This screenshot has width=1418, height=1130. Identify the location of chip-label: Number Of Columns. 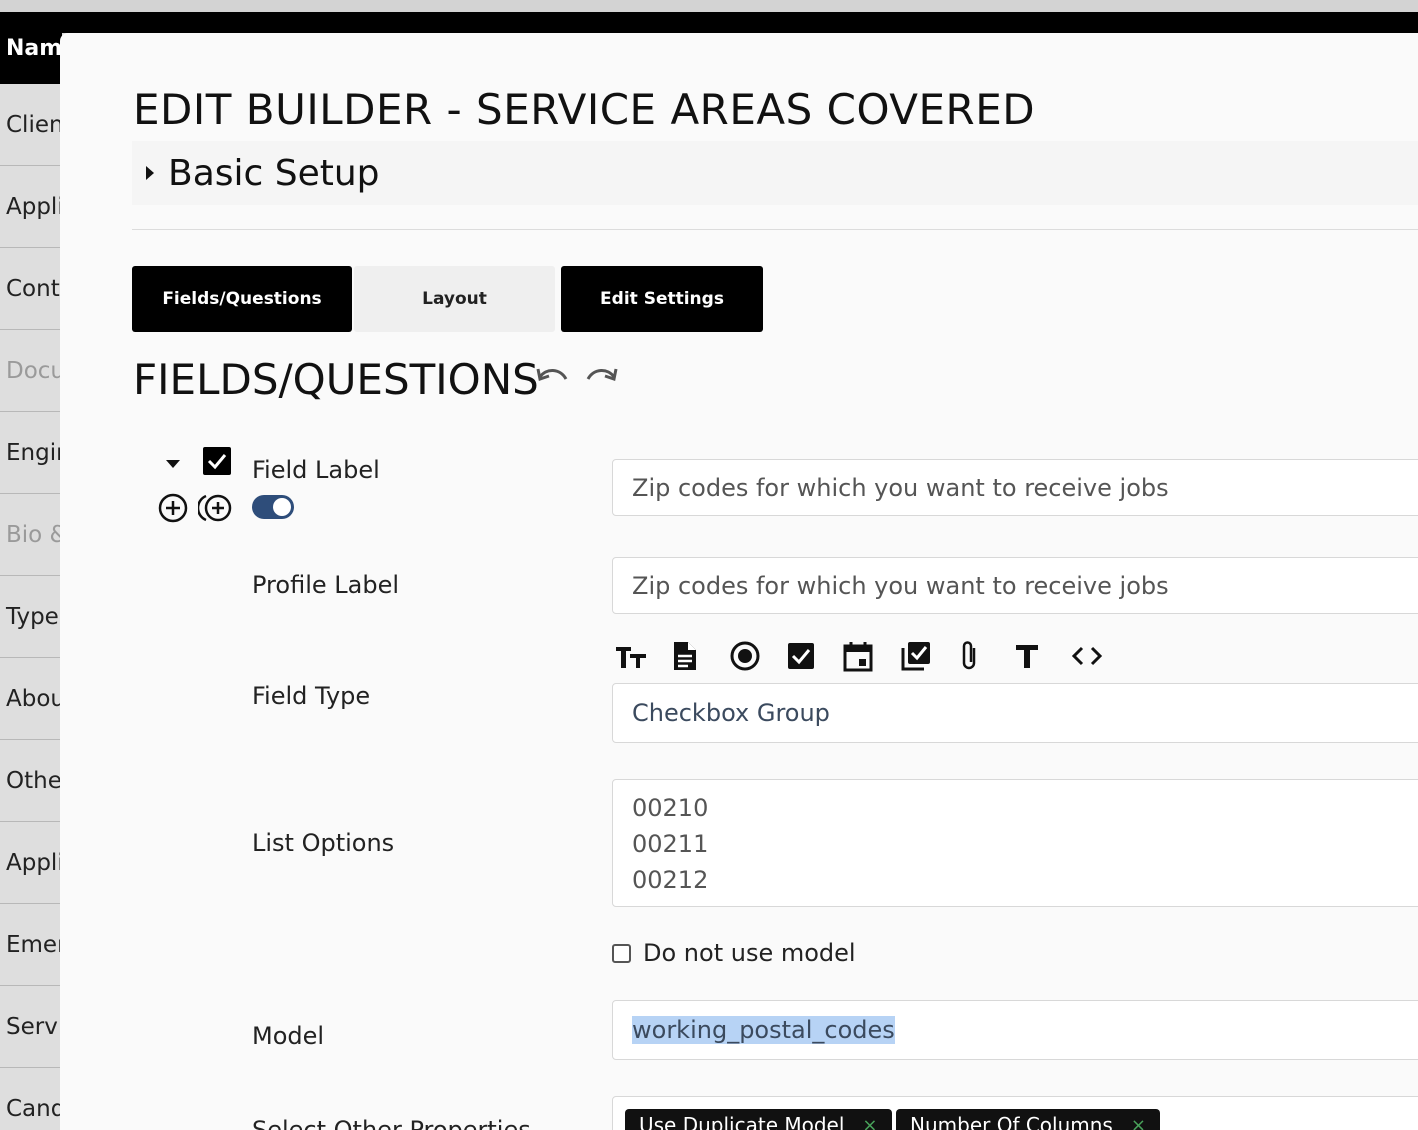
(1011, 1121).